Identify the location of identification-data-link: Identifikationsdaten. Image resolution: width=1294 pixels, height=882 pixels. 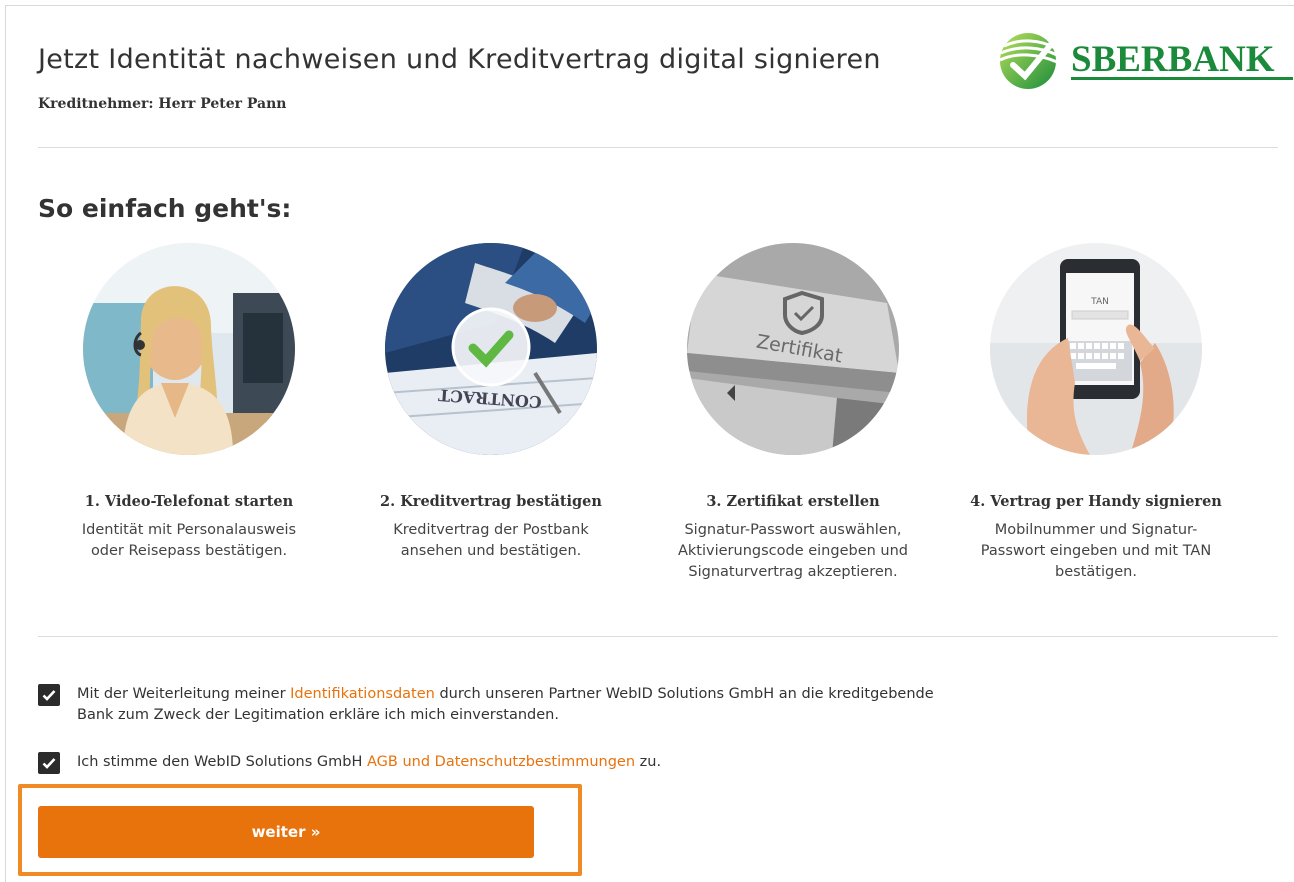
(362, 694).